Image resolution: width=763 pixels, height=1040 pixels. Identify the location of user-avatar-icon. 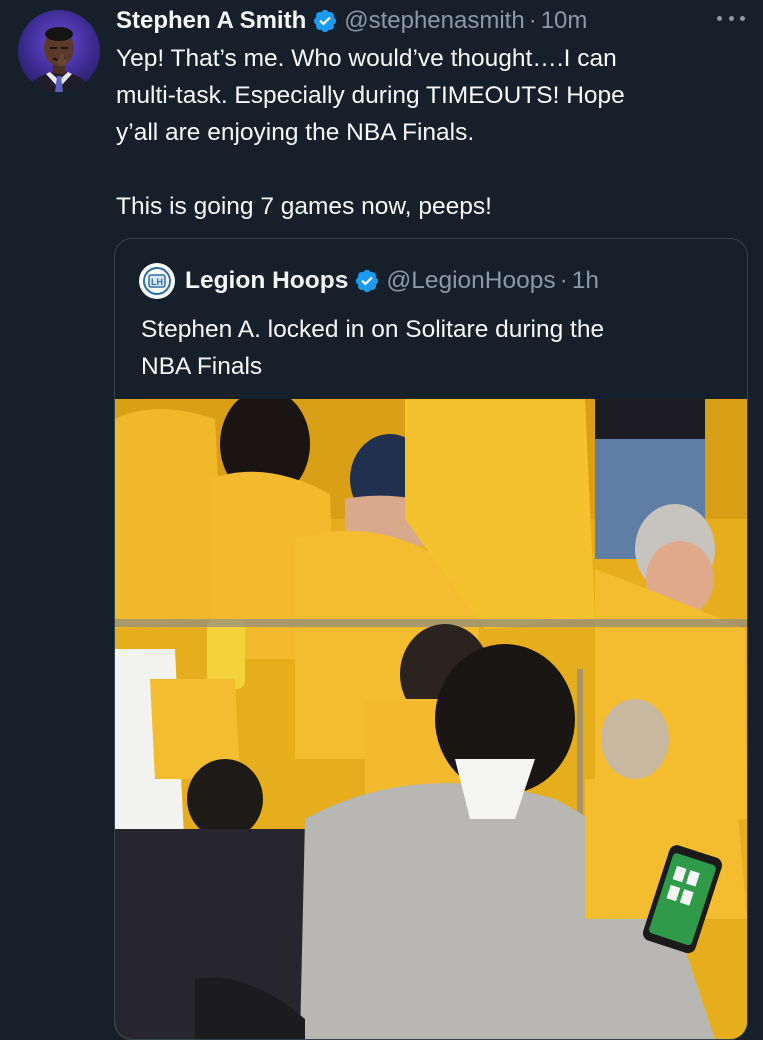
(59, 59).